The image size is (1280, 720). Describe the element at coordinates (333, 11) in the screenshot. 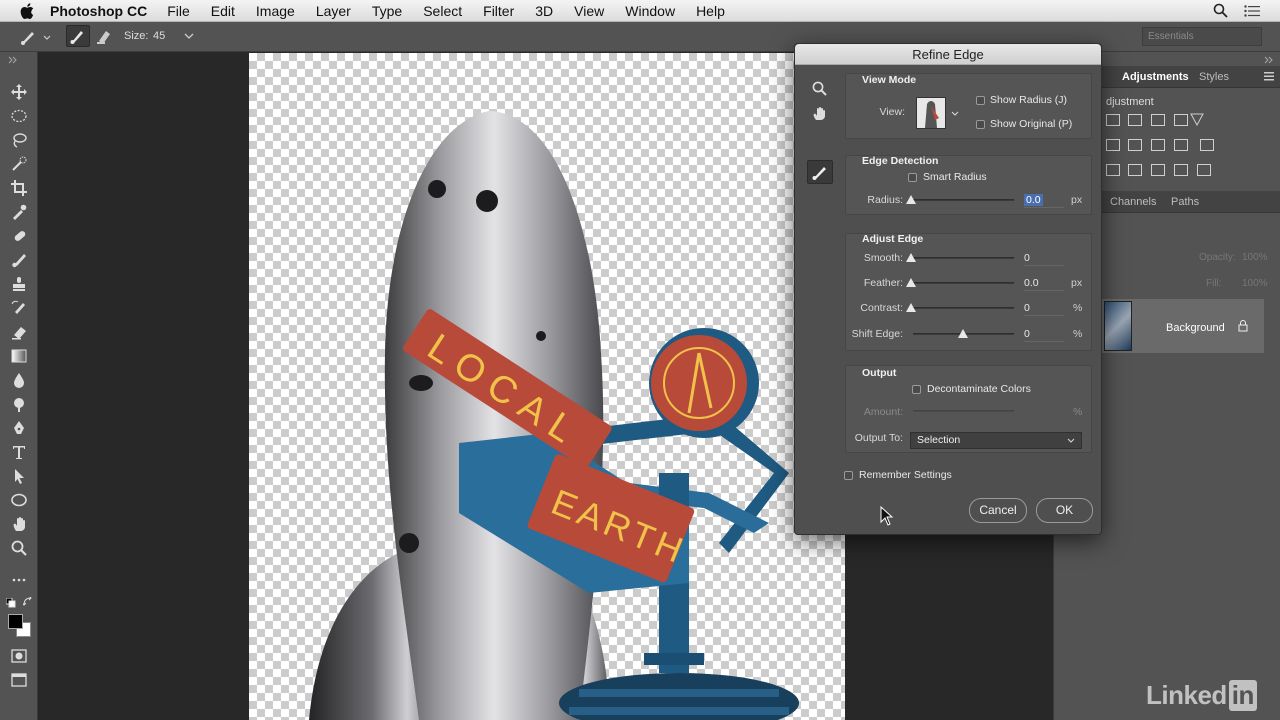

I see `menu-layer: Layer` at that location.